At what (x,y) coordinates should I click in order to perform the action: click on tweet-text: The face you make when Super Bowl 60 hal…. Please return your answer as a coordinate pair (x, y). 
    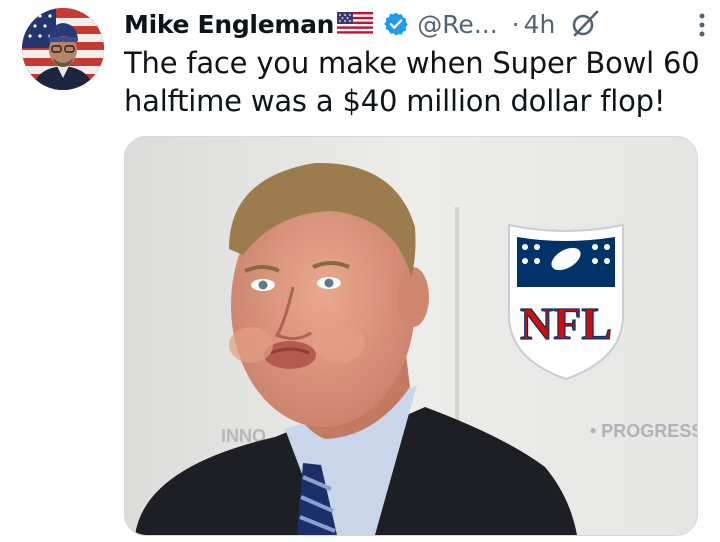
    Looking at the image, I should click on (412, 82).